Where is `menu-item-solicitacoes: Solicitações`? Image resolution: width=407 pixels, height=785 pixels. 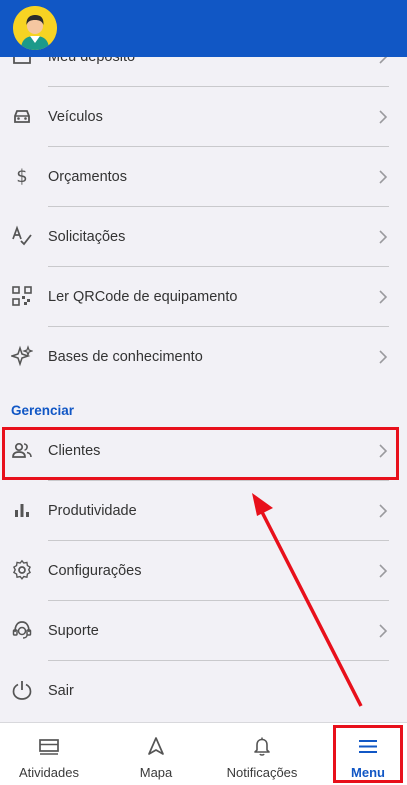
menu-item-solicitacoes: Solicitações is located at coordinates (201, 237).